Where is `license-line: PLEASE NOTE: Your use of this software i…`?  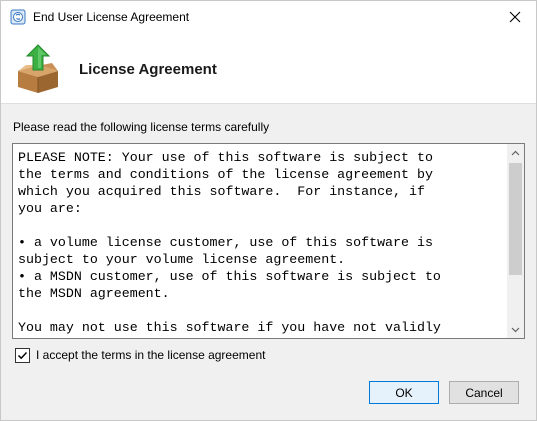
license-line: PLEASE NOTE: Your use of this software i… is located at coordinates (225, 157).